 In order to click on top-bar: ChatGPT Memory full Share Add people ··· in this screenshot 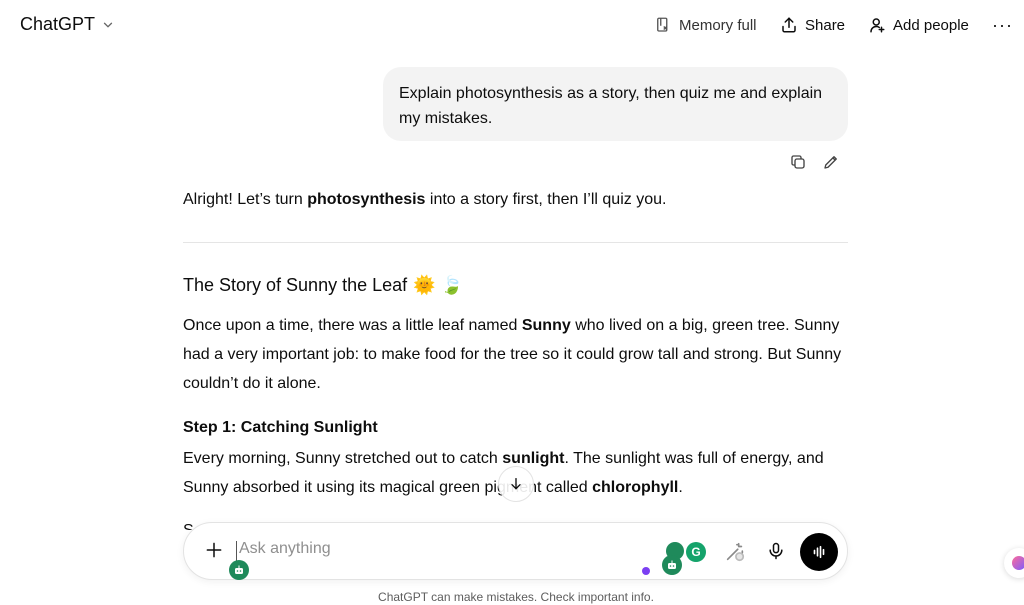, I will do `click(512, 25)`.